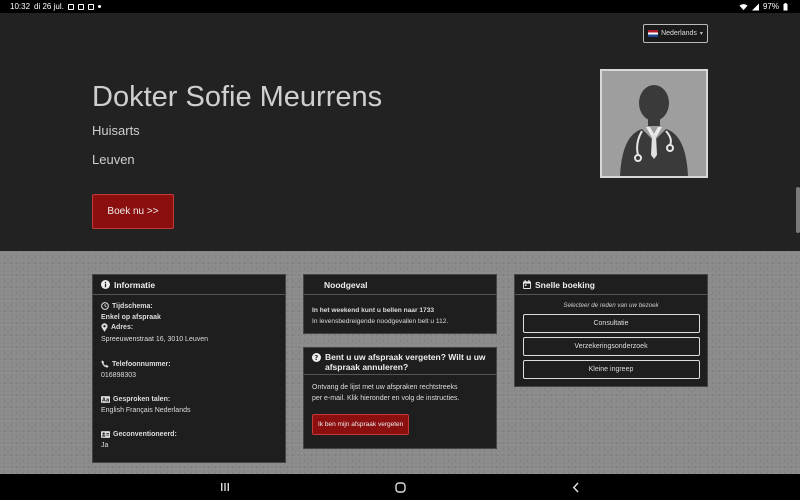 This screenshot has width=800, height=500. I want to click on doctor-avatar, so click(654, 123).